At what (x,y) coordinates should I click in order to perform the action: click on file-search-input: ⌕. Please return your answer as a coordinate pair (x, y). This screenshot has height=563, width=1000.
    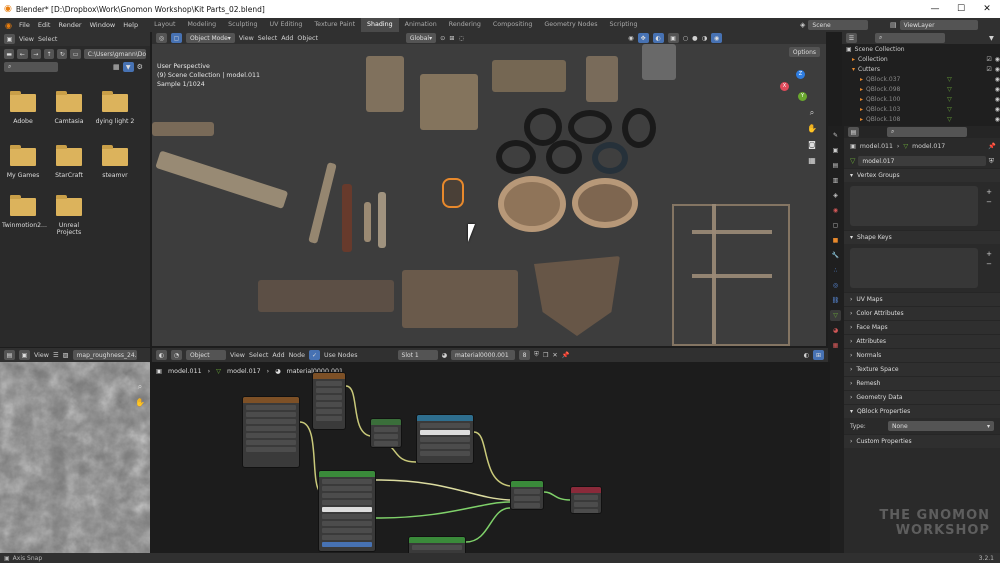
    Looking at the image, I should click on (31, 67).